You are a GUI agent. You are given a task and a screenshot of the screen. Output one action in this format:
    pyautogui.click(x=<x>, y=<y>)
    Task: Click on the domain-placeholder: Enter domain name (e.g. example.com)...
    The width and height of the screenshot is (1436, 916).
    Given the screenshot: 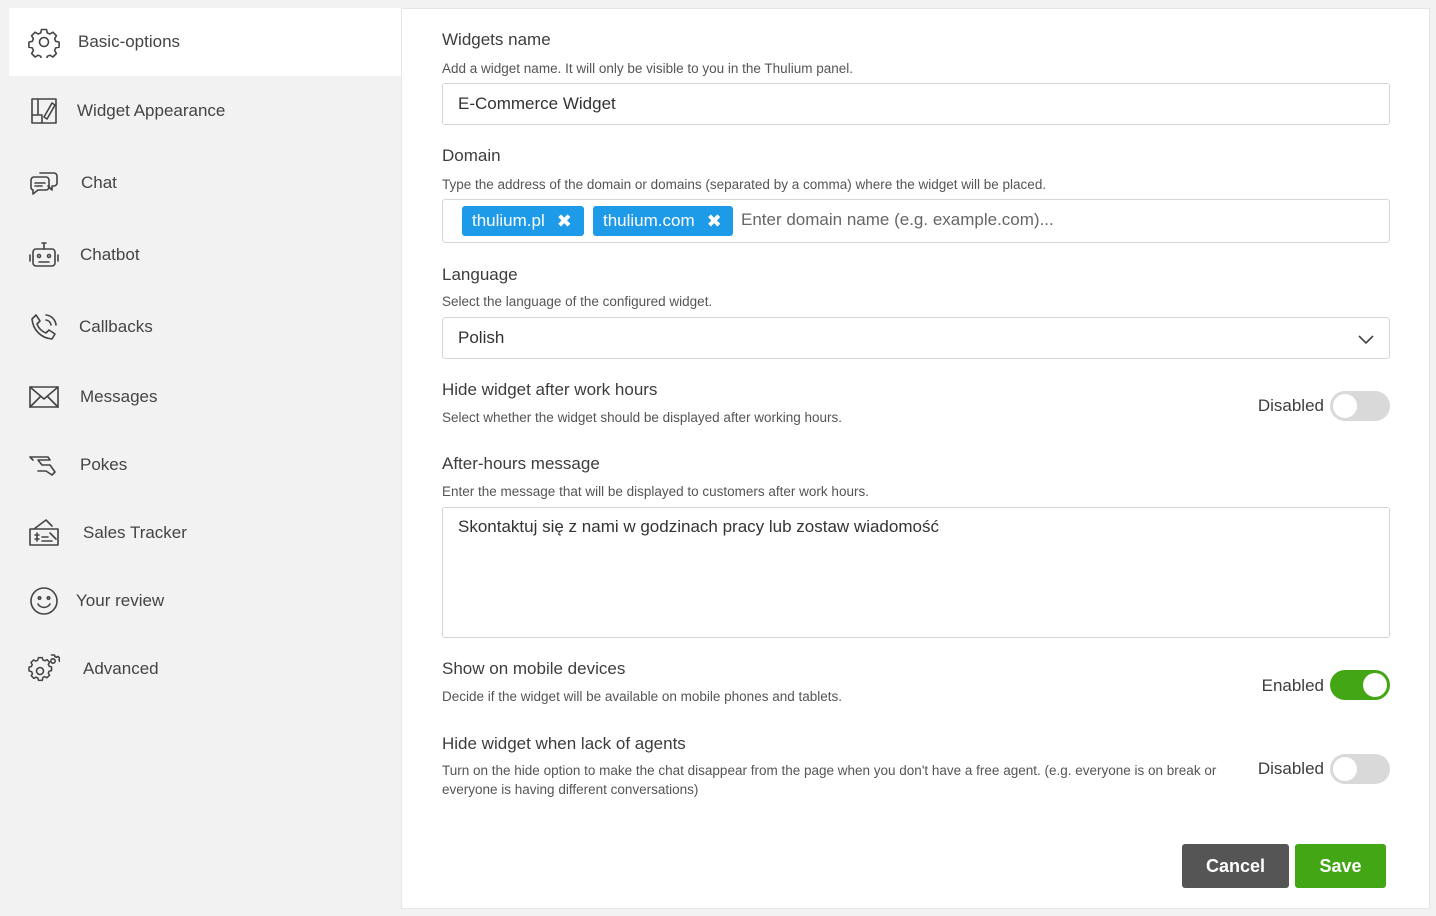 What is the action you would take?
    pyautogui.click(x=897, y=220)
    